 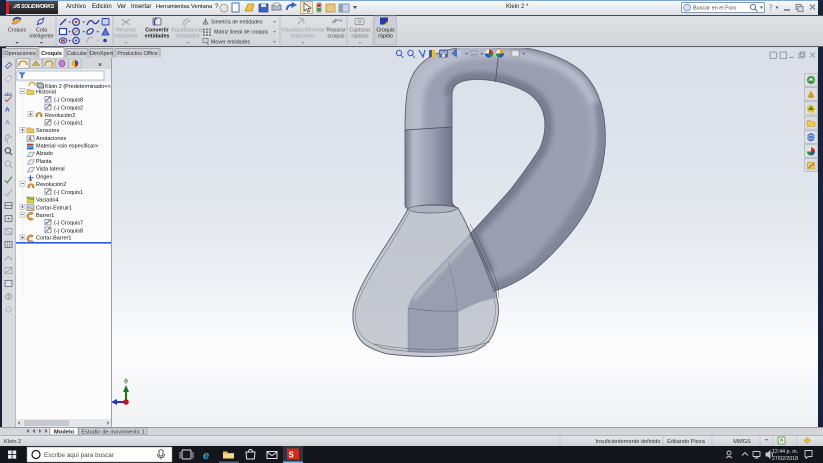 I want to click on svg-text: 27/02/2018, so click(x=785, y=459).